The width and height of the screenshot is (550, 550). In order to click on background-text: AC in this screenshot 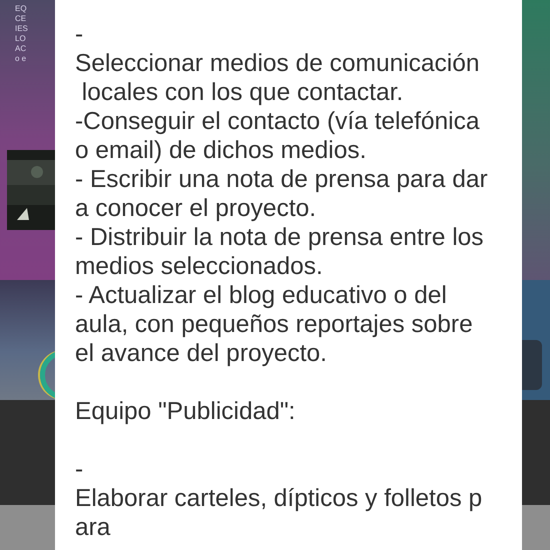, I will do `click(21, 49)`.